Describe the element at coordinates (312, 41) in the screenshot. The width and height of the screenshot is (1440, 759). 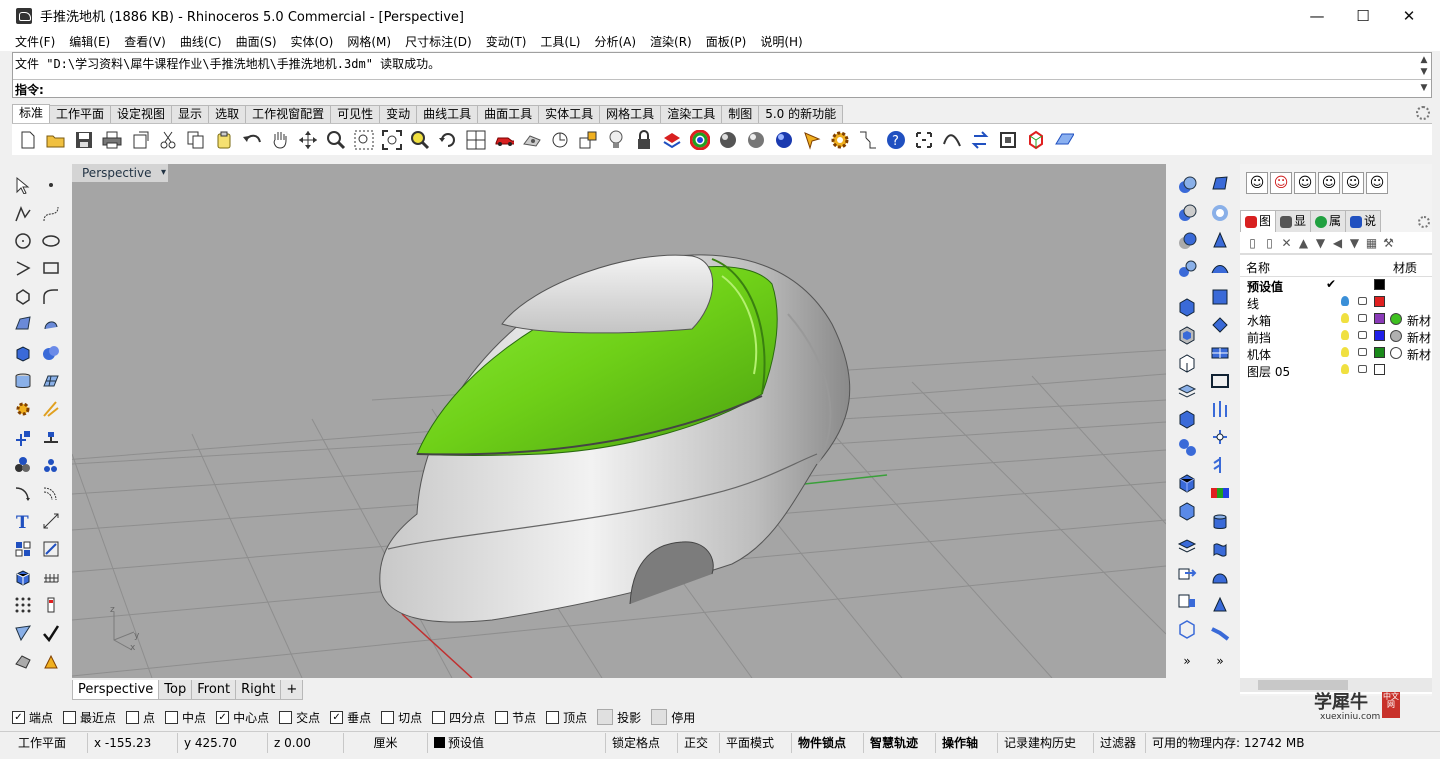
I see `menu-solid: 实体(O)` at that location.